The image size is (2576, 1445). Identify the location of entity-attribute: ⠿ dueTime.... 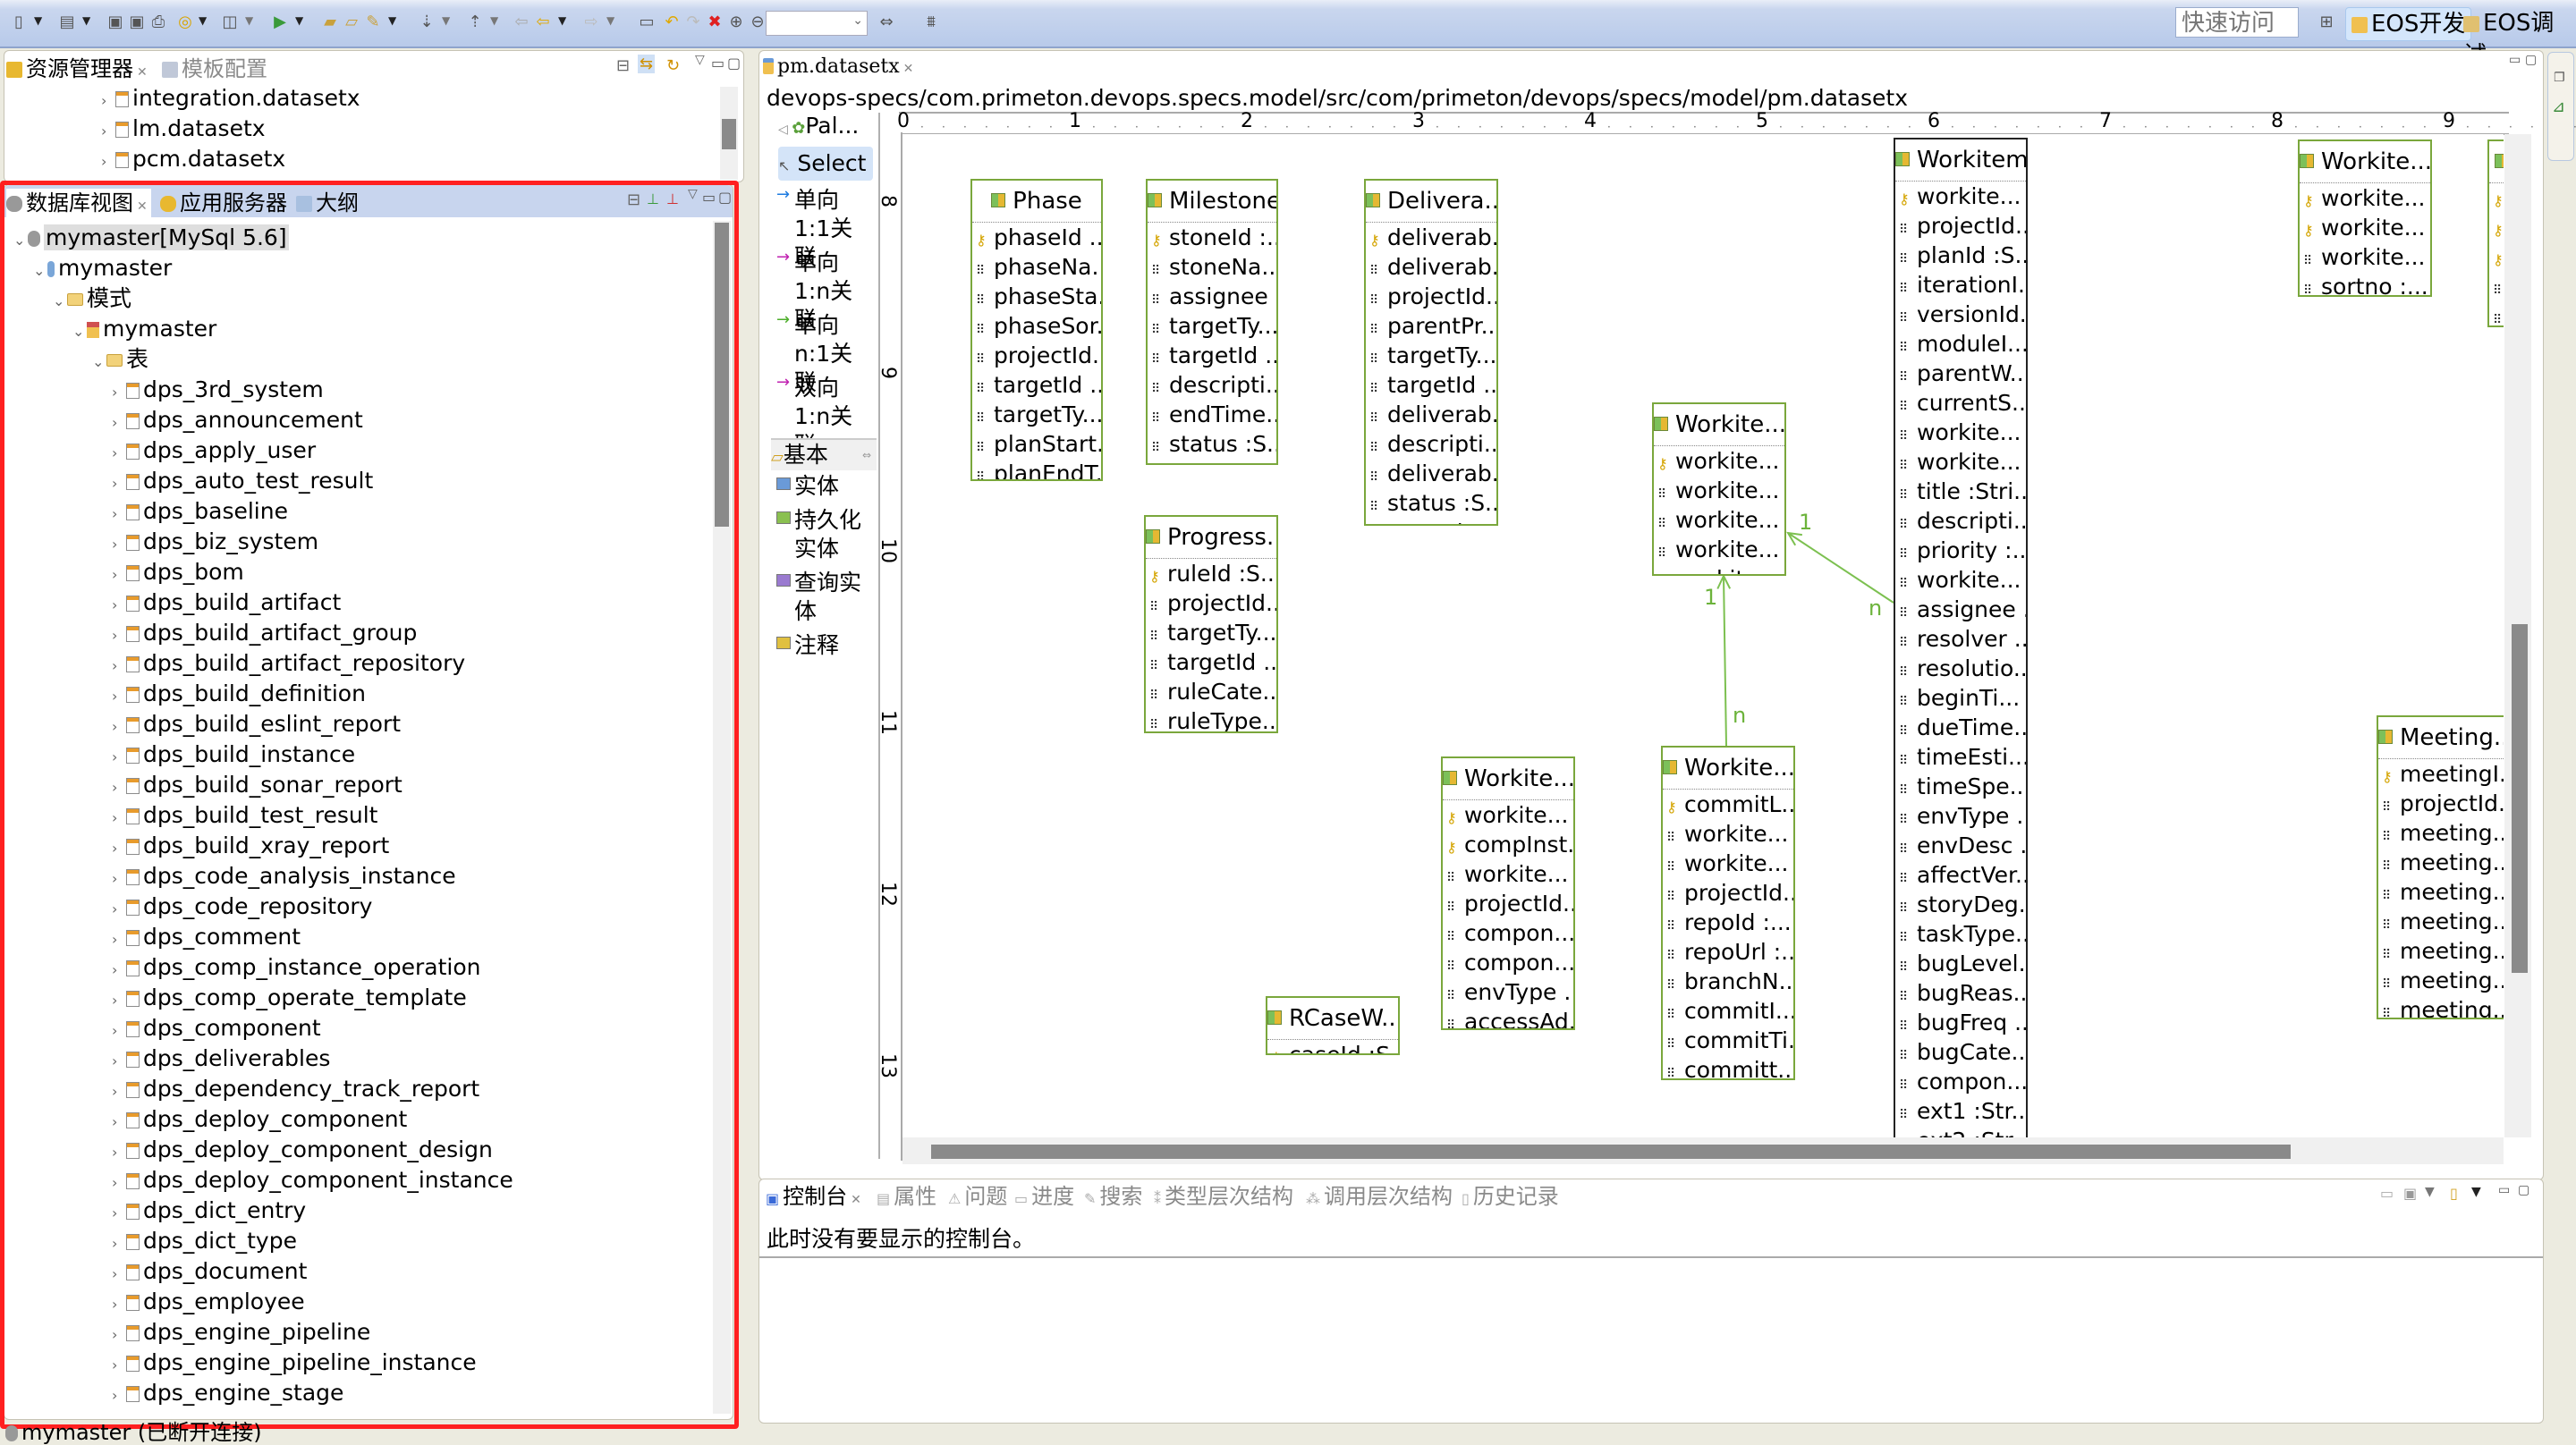
(1960, 727).